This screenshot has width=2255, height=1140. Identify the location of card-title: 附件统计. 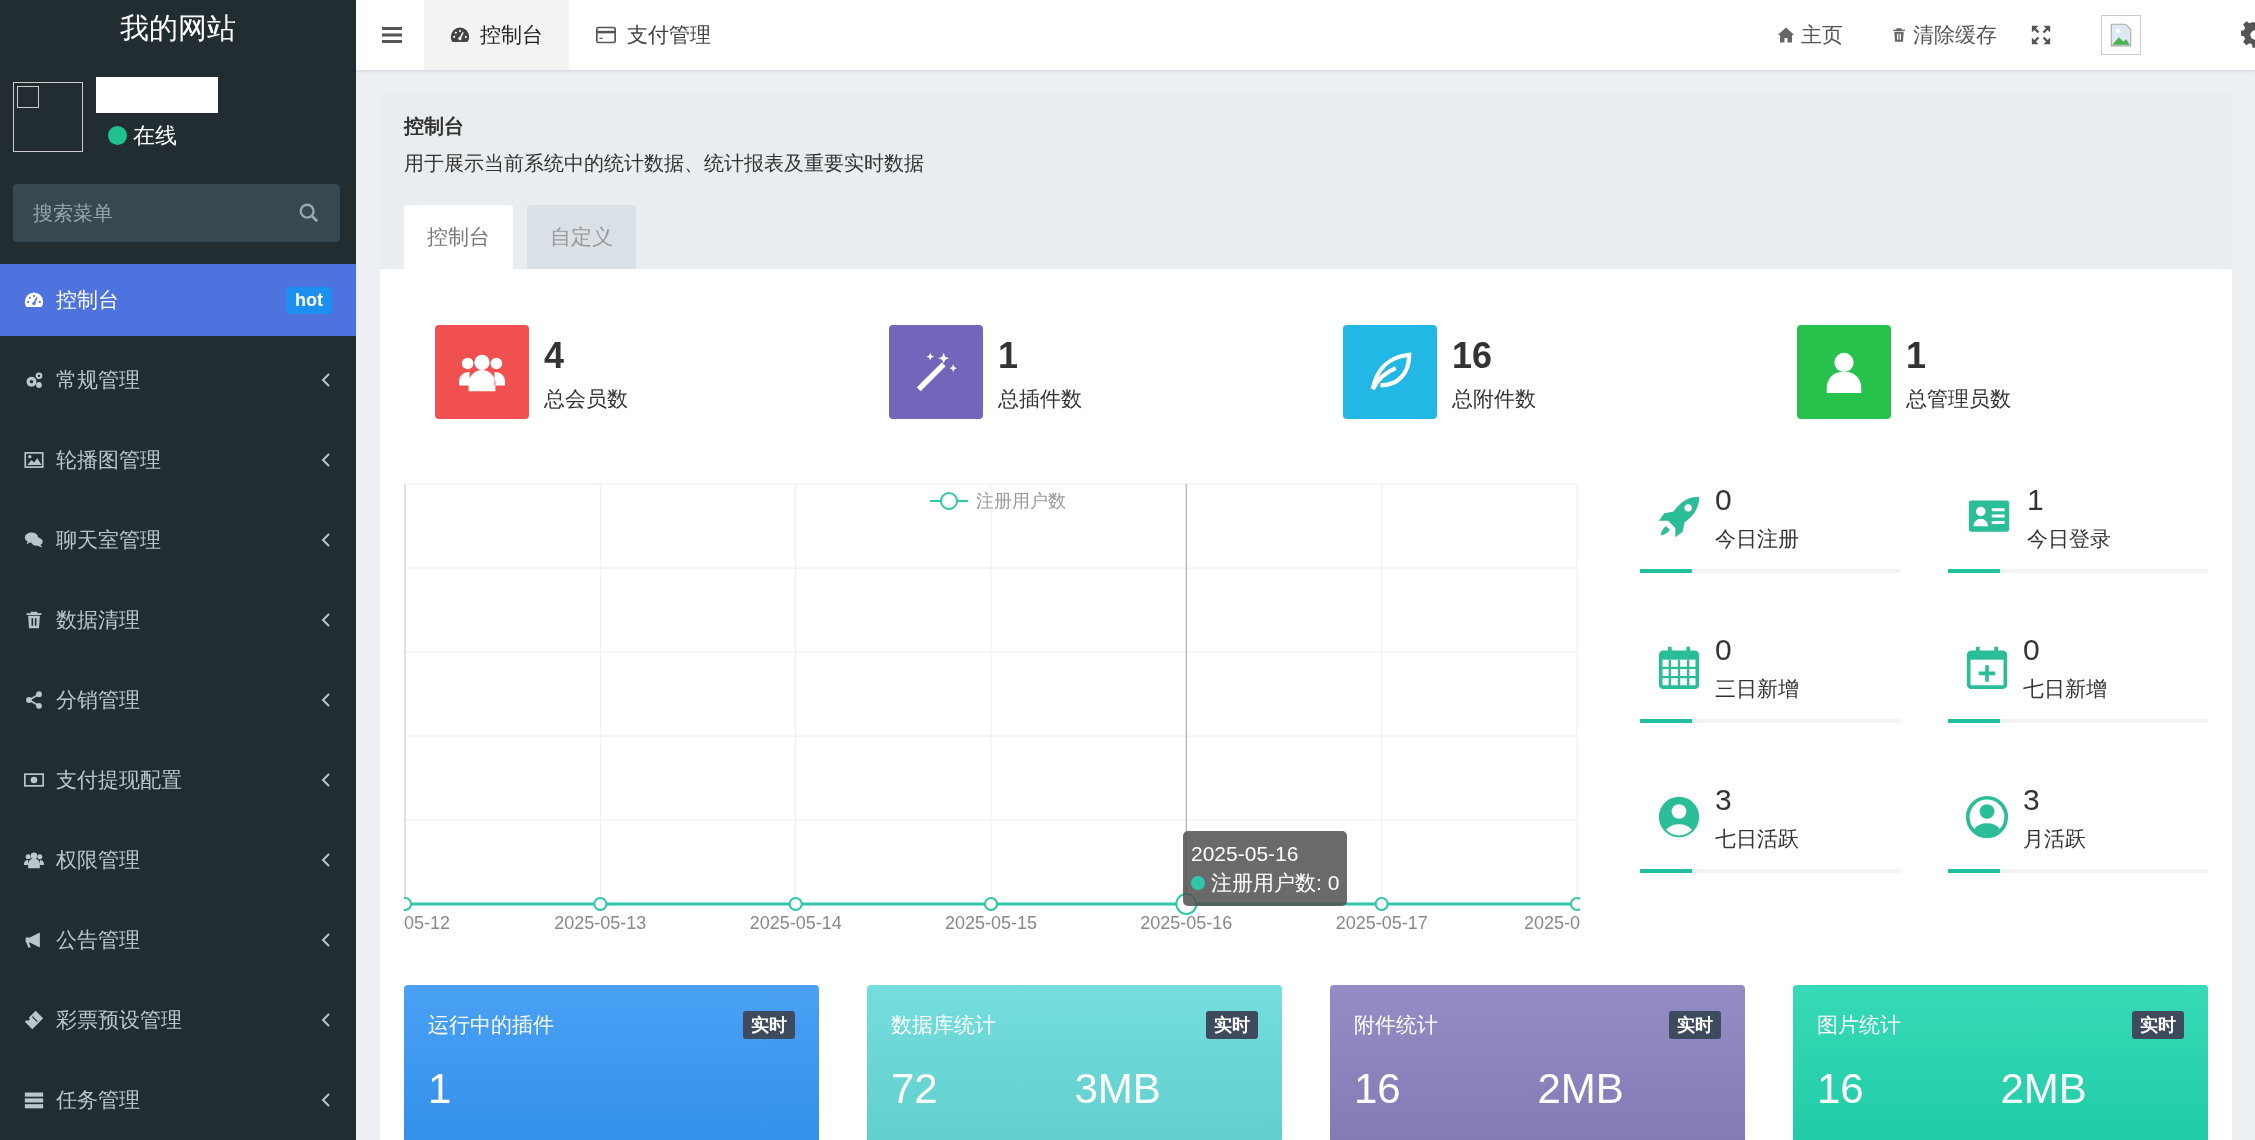
(1396, 1025).